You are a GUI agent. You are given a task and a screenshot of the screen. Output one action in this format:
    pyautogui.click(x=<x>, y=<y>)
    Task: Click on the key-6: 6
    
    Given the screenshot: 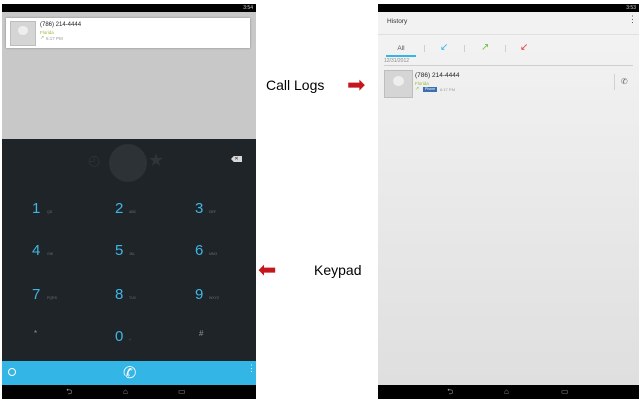 What is the action you would take?
    pyautogui.click(x=199, y=250)
    